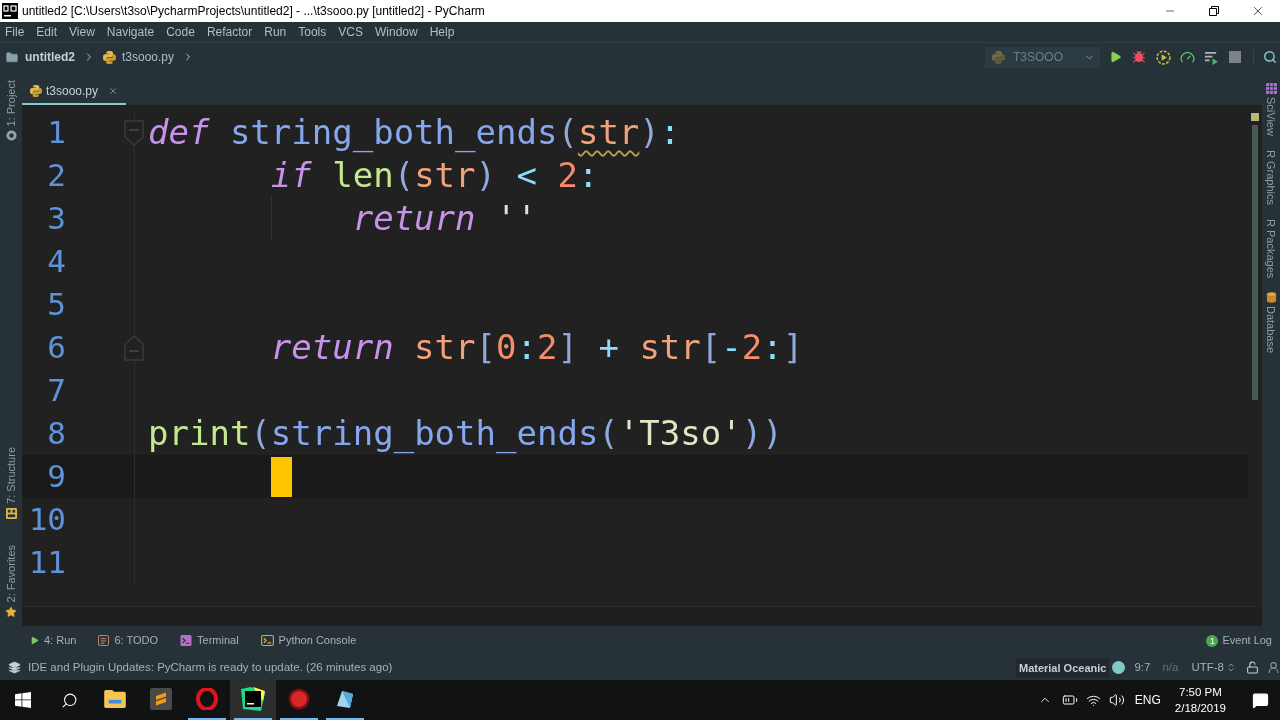 The width and height of the screenshot is (1280, 720). Describe the element at coordinates (229, 32) in the screenshot. I see `menu-item: Refactor` at that location.